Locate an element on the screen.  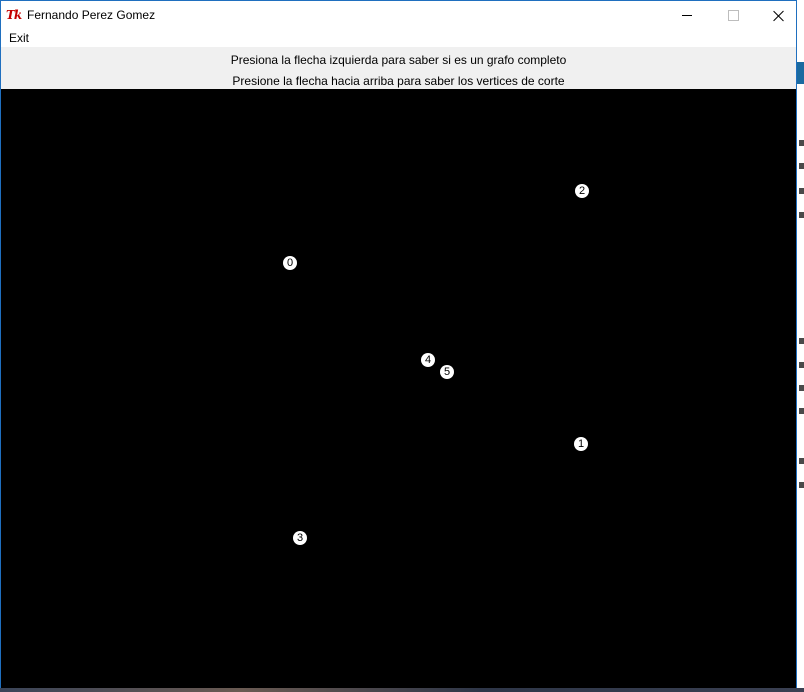
desktop-window-edge is located at coordinates (800, 73).